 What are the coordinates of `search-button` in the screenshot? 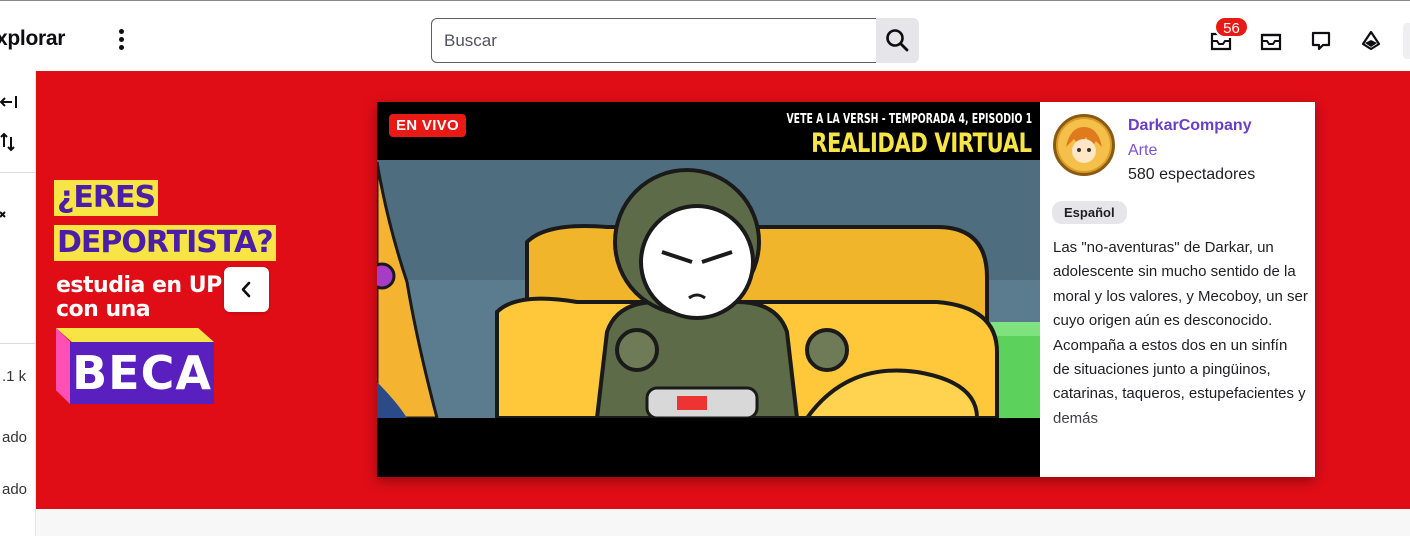 It's located at (897, 40).